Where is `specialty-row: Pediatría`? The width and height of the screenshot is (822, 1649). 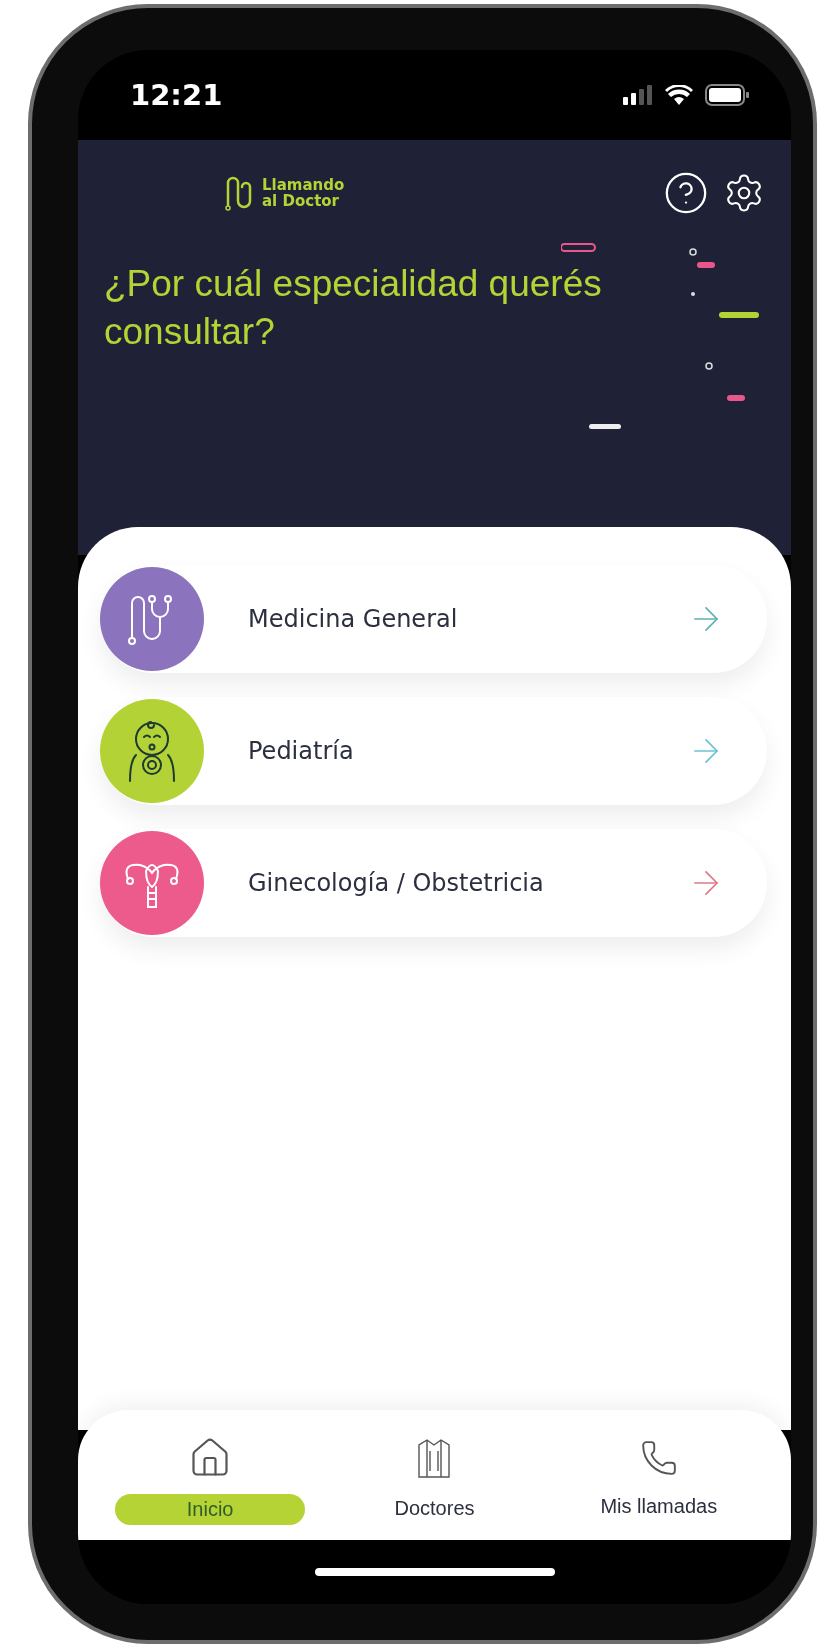
specialty-row: Pediatría is located at coordinates (433, 751).